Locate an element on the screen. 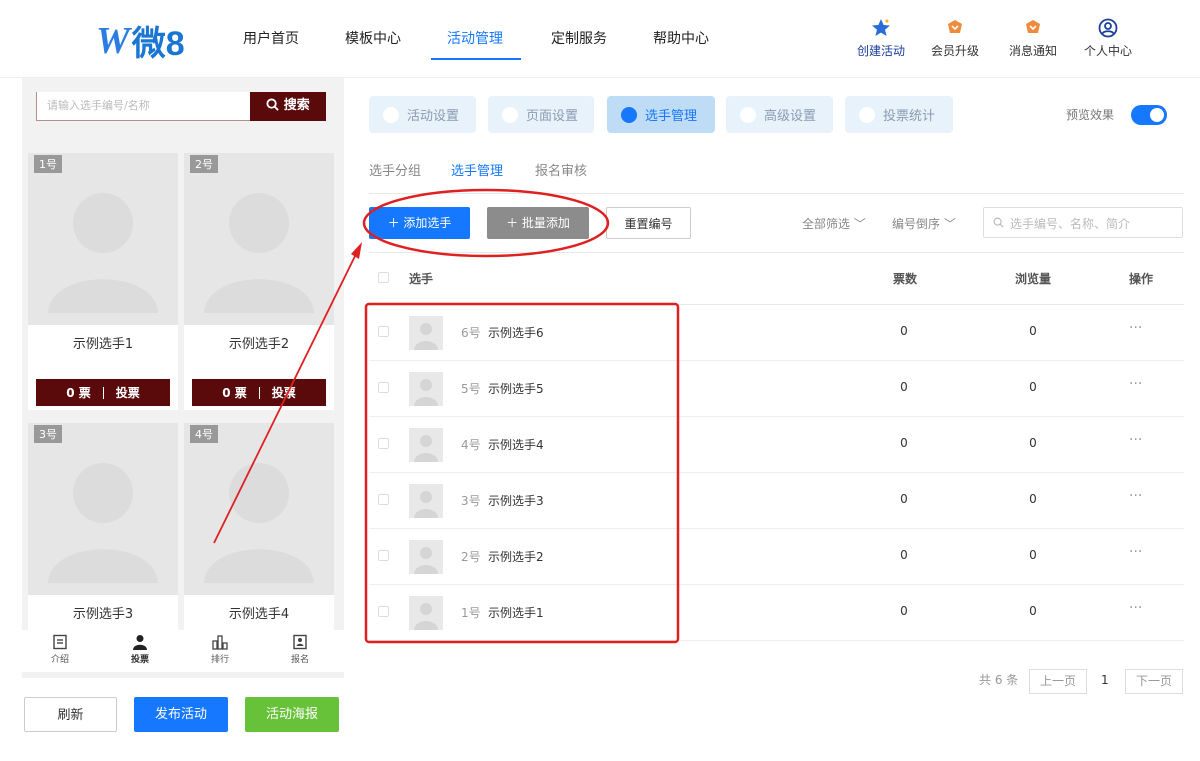 The height and width of the screenshot is (761, 1200). notifications-button: 消息通知 is located at coordinates (1033, 38).